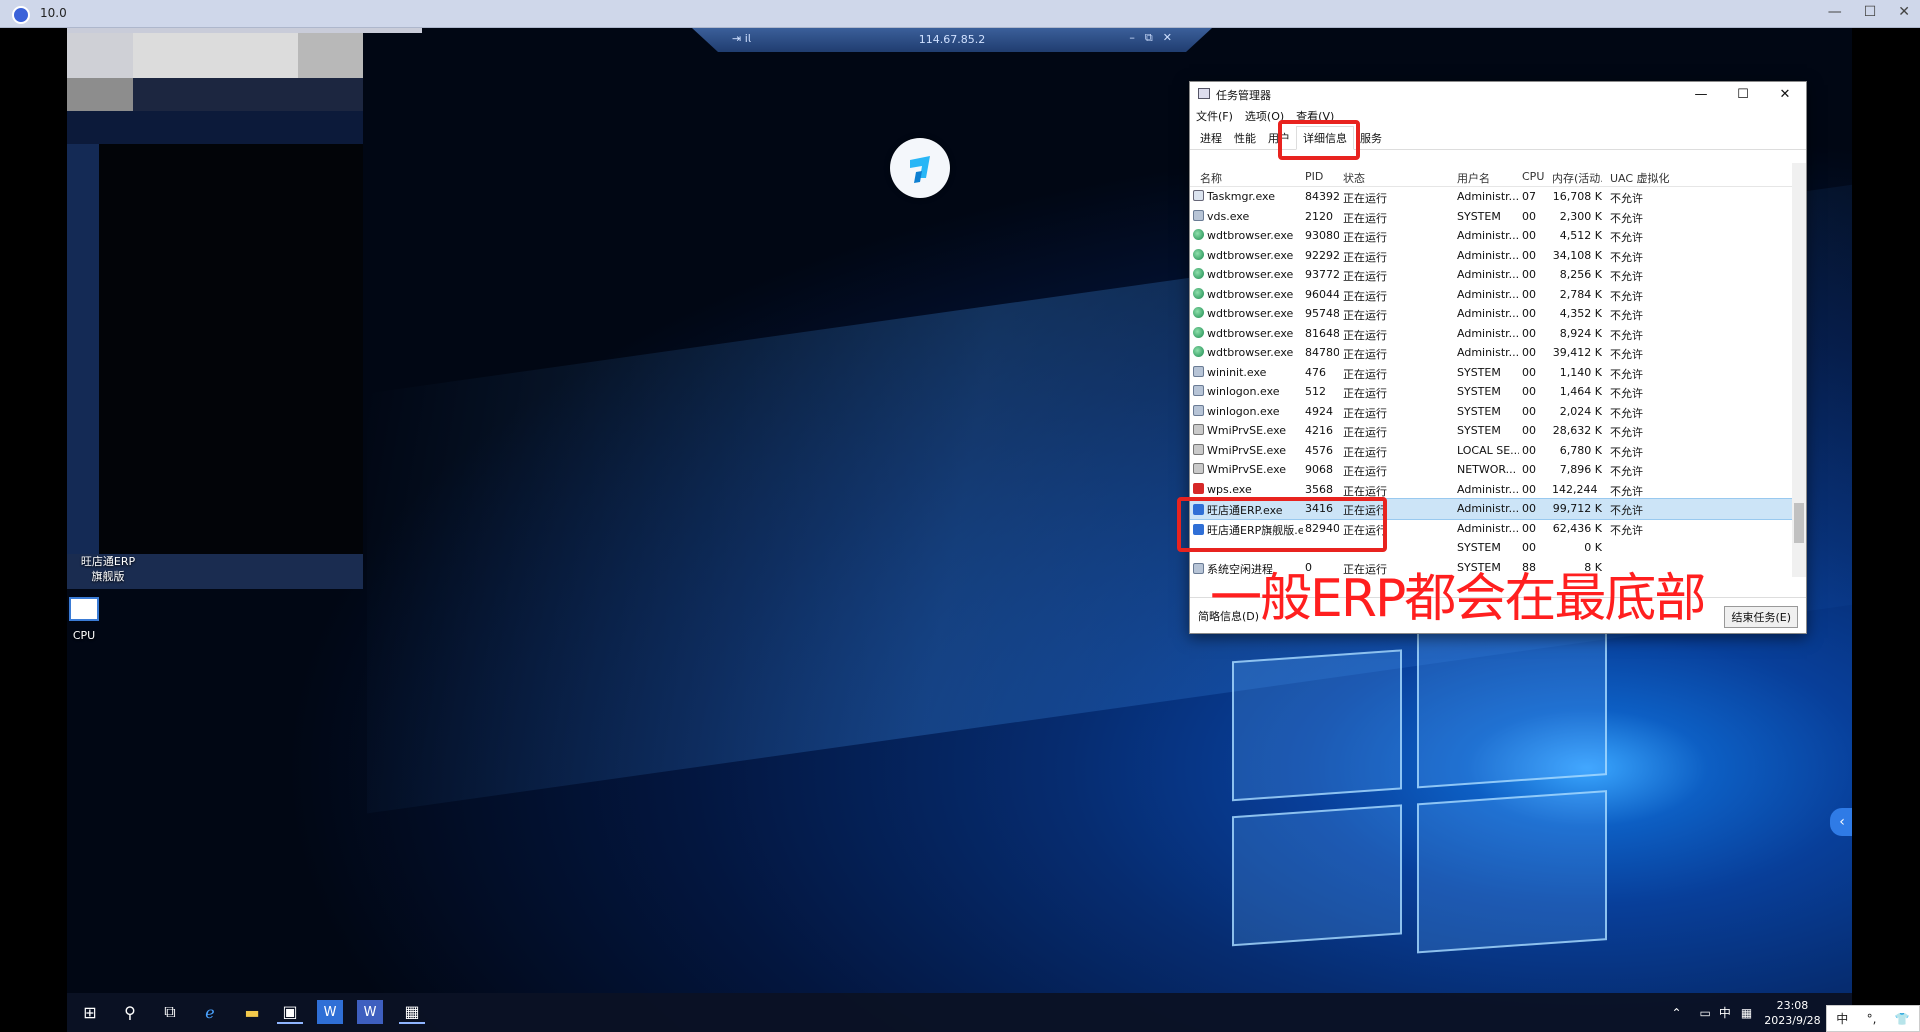 The image size is (1920, 1032). What do you see at coordinates (1799, 370) in the screenshot?
I see `process-table-scrollbar` at bounding box center [1799, 370].